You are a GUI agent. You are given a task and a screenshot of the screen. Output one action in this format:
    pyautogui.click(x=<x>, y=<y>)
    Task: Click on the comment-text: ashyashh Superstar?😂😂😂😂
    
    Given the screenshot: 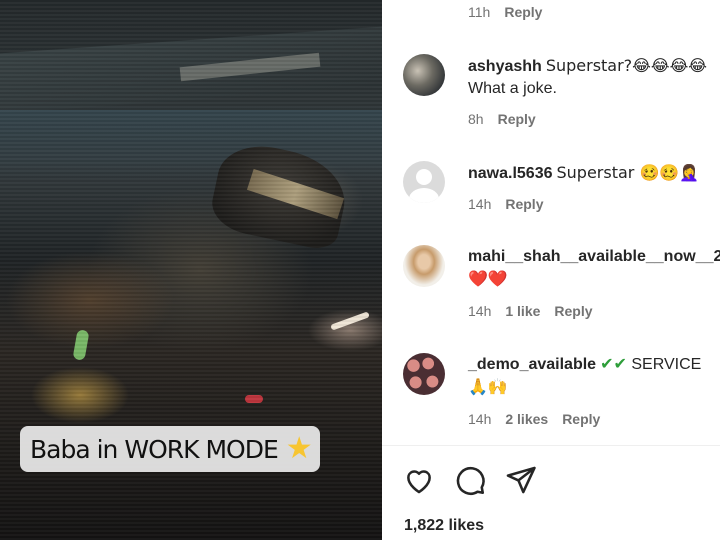 What is the action you would take?
    pyautogui.click(x=587, y=66)
    